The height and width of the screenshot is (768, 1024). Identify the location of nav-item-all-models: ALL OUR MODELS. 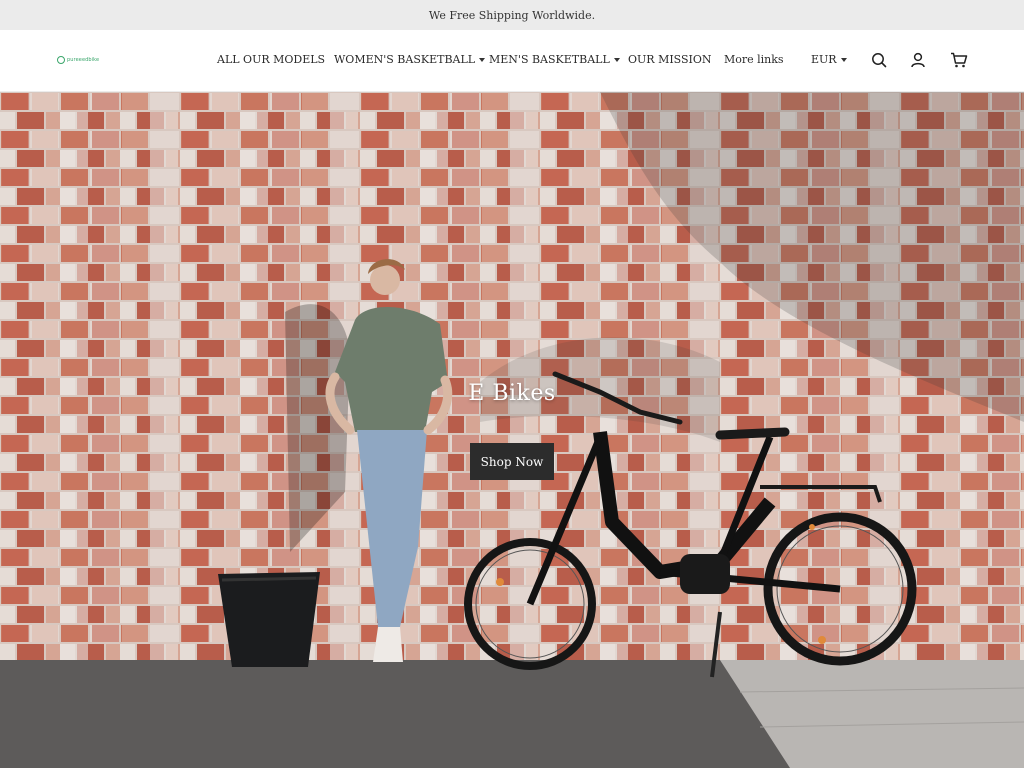
(271, 59).